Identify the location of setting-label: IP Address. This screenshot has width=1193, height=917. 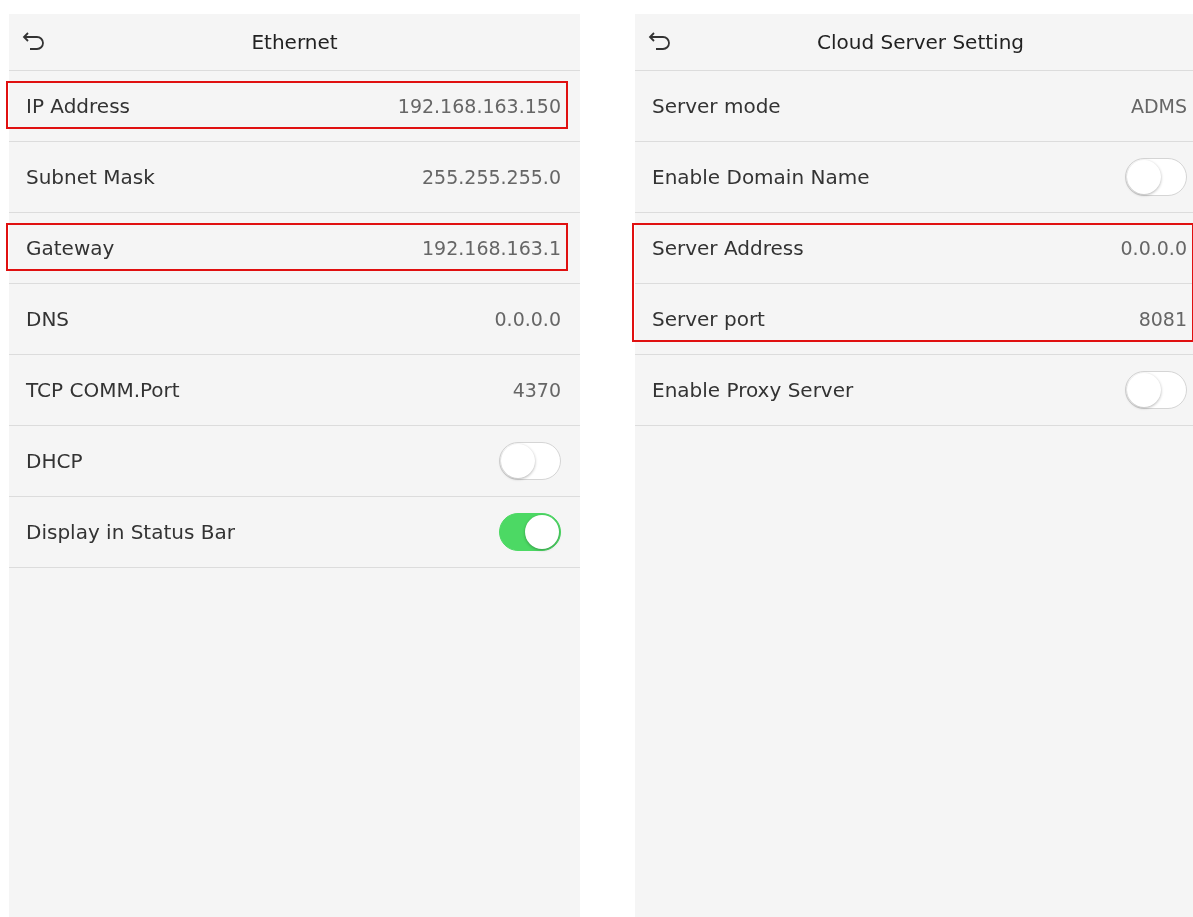
(78, 106).